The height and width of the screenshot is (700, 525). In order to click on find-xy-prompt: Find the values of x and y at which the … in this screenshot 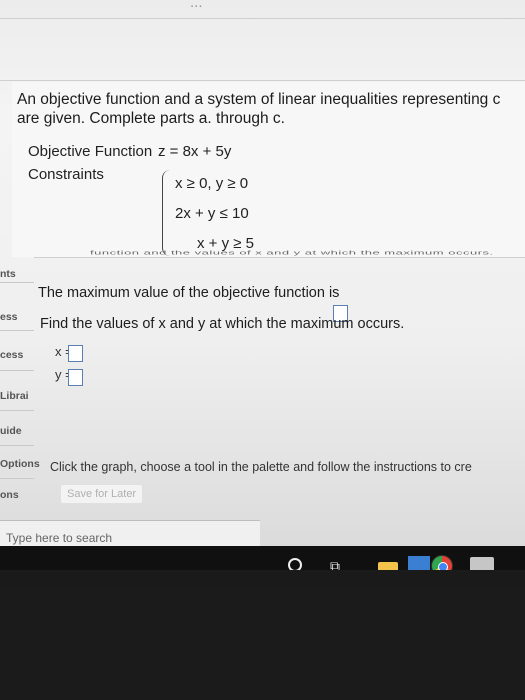, I will do `click(222, 324)`.